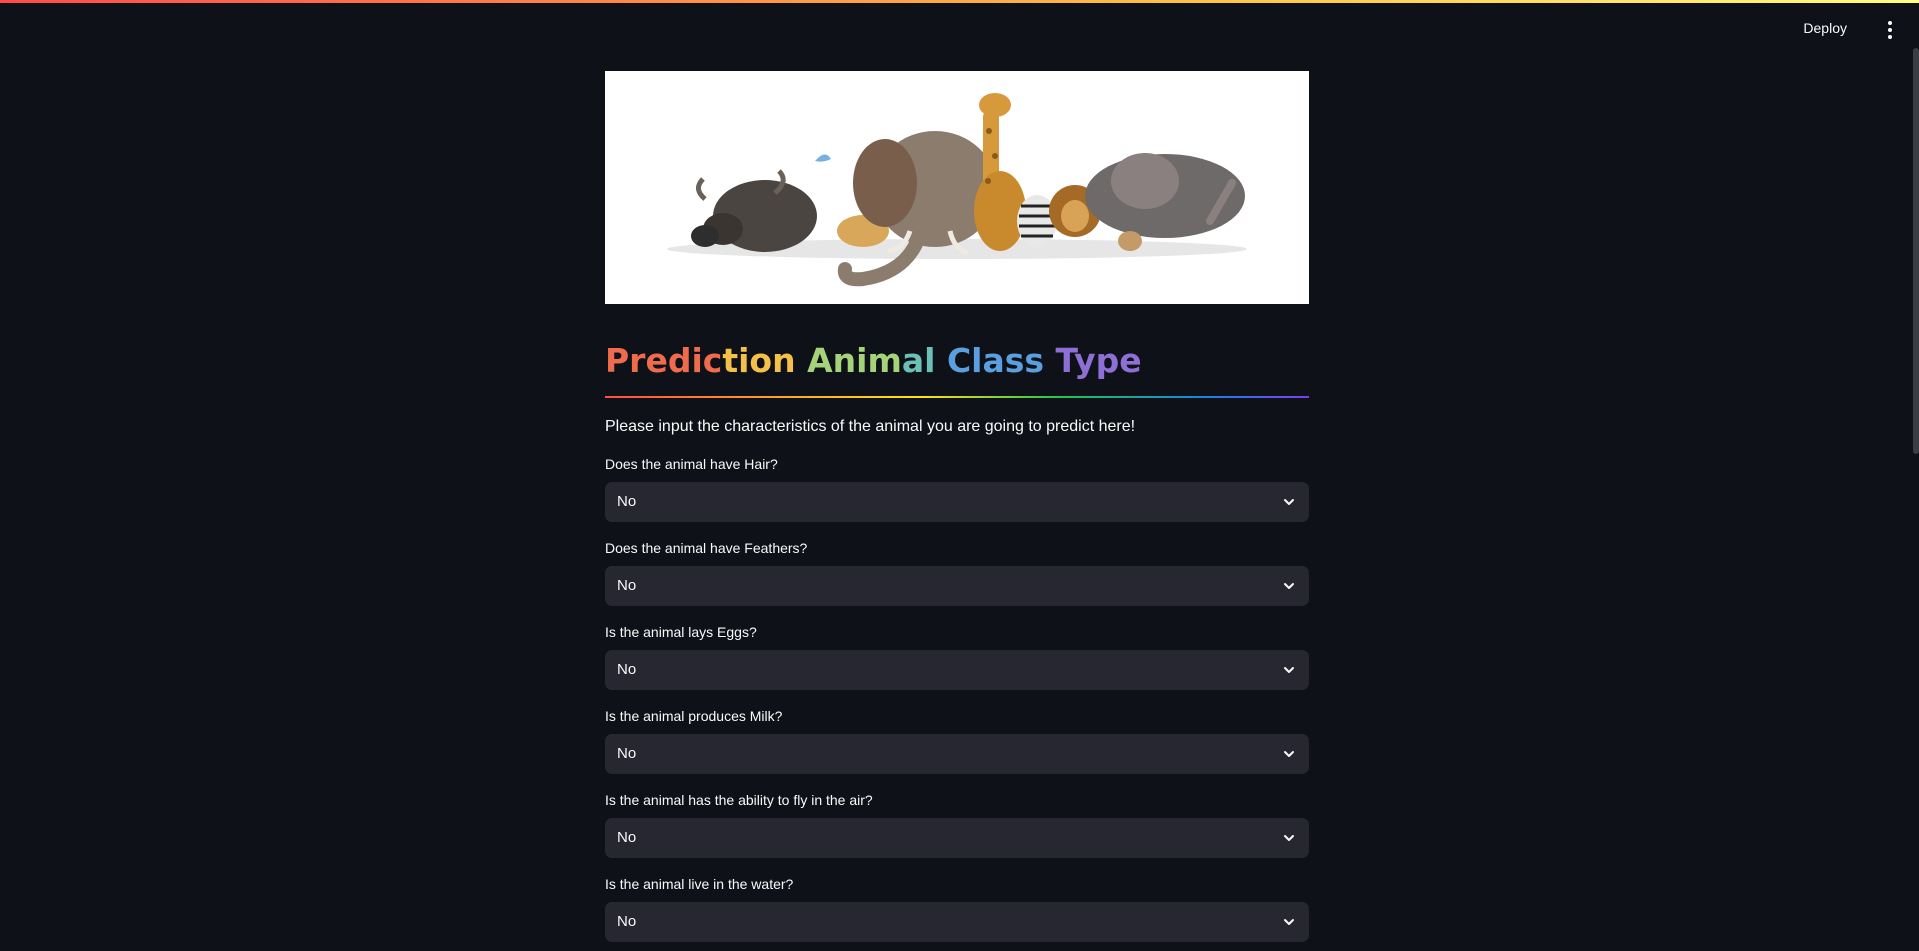 The height and width of the screenshot is (951, 1919). What do you see at coordinates (957, 838) in the screenshot?
I see `airborne-select: No` at bounding box center [957, 838].